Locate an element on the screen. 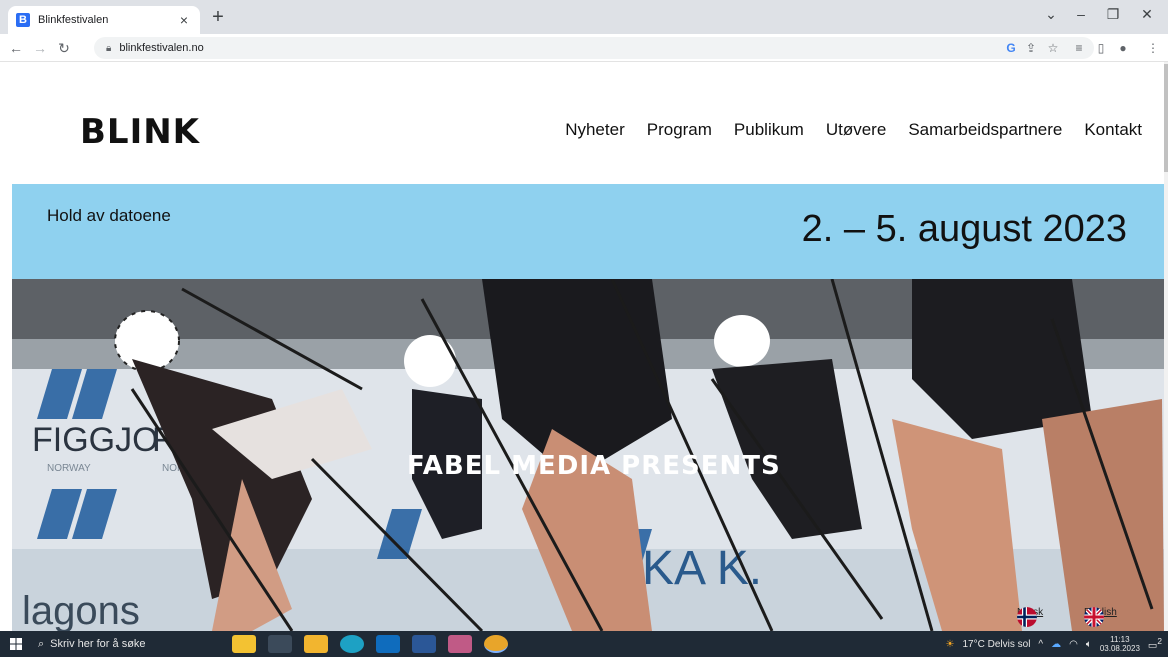 The width and height of the screenshot is (1168, 657). onedrive-icon: ☁ is located at coordinates (1056, 644).